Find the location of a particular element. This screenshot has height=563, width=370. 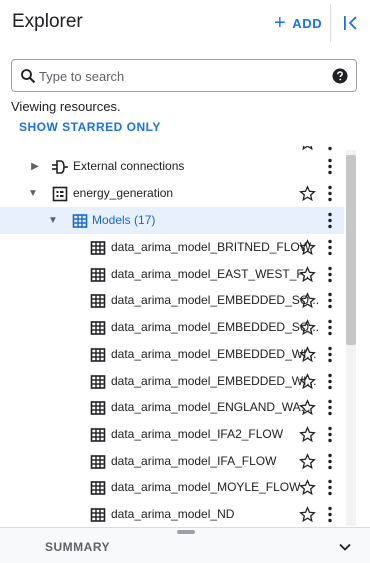

header-divider is located at coordinates (330, 23).